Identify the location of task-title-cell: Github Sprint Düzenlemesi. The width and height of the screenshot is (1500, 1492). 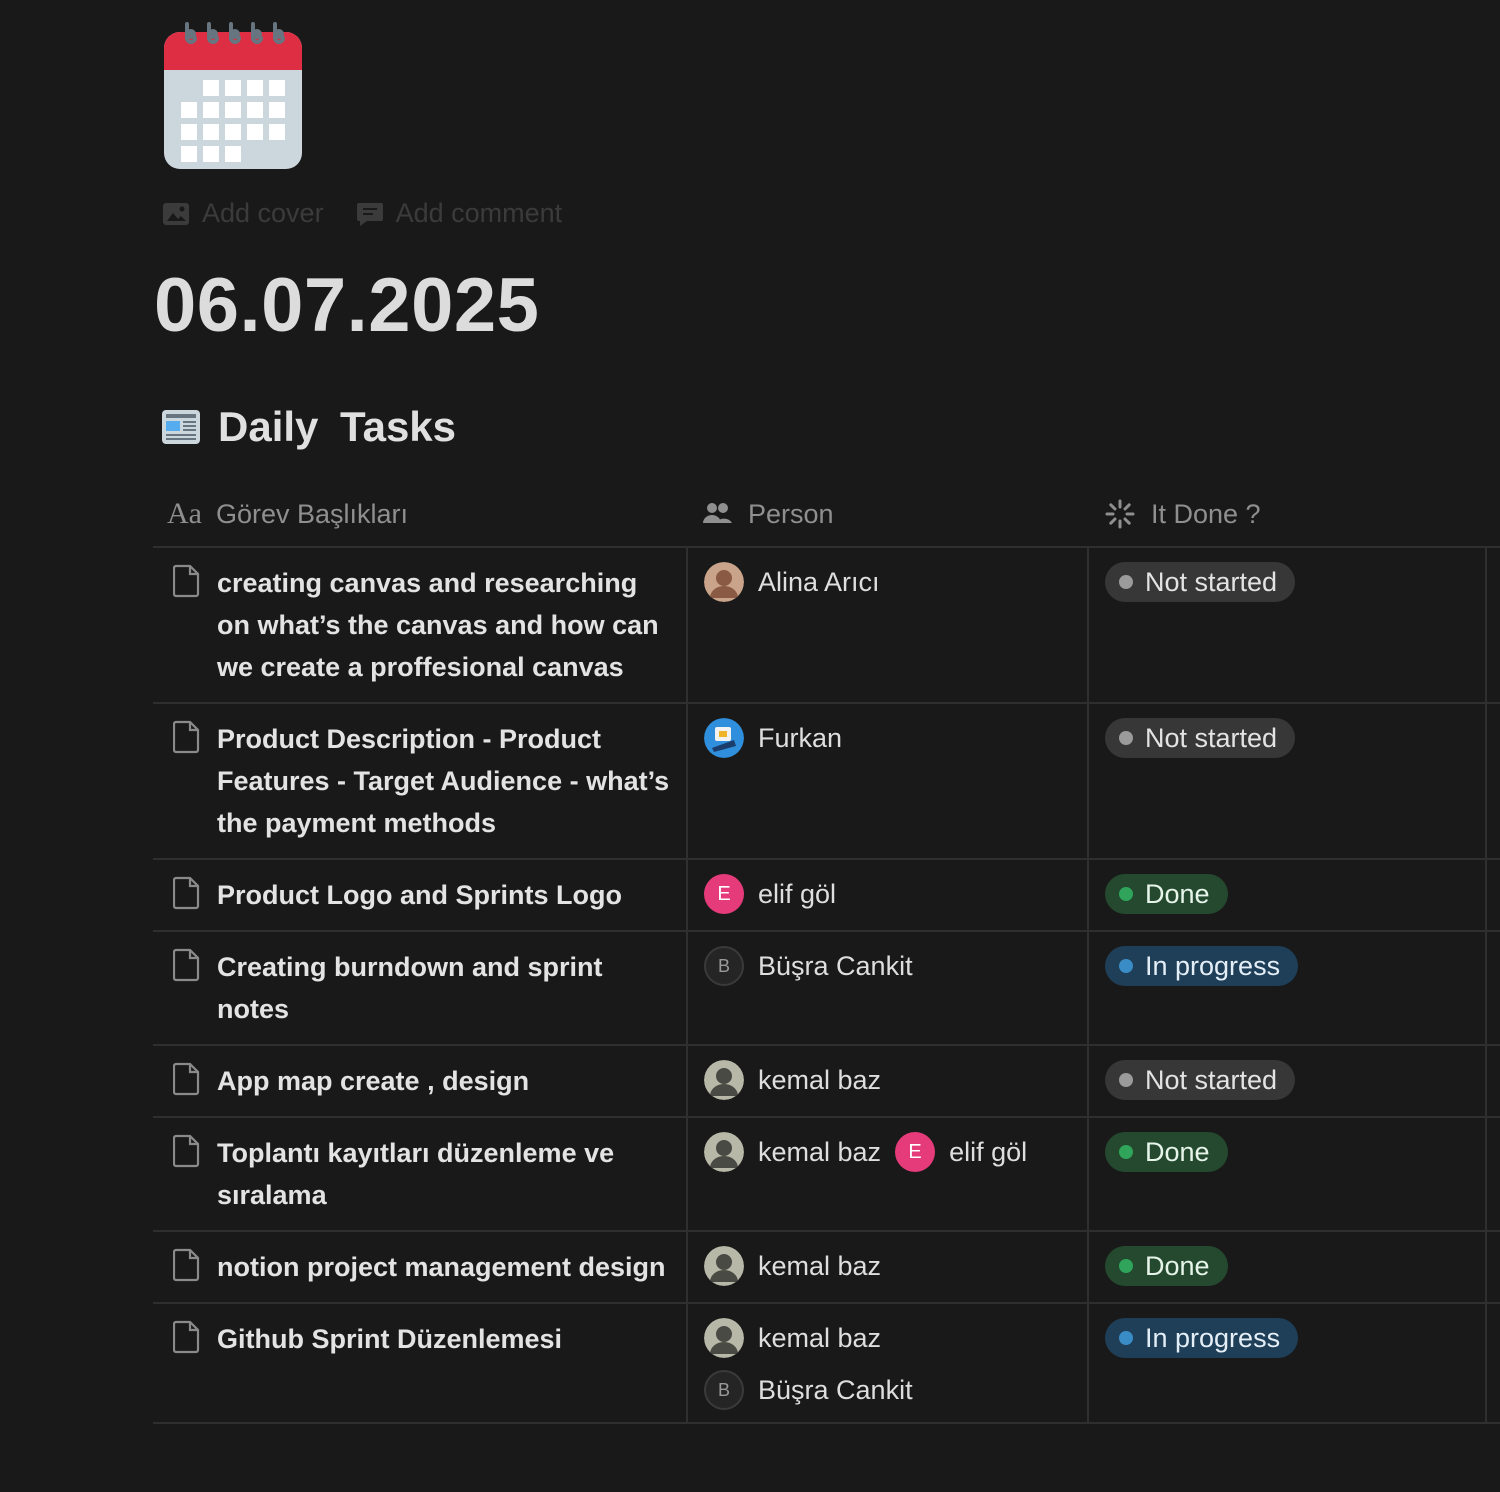
(419, 1363).